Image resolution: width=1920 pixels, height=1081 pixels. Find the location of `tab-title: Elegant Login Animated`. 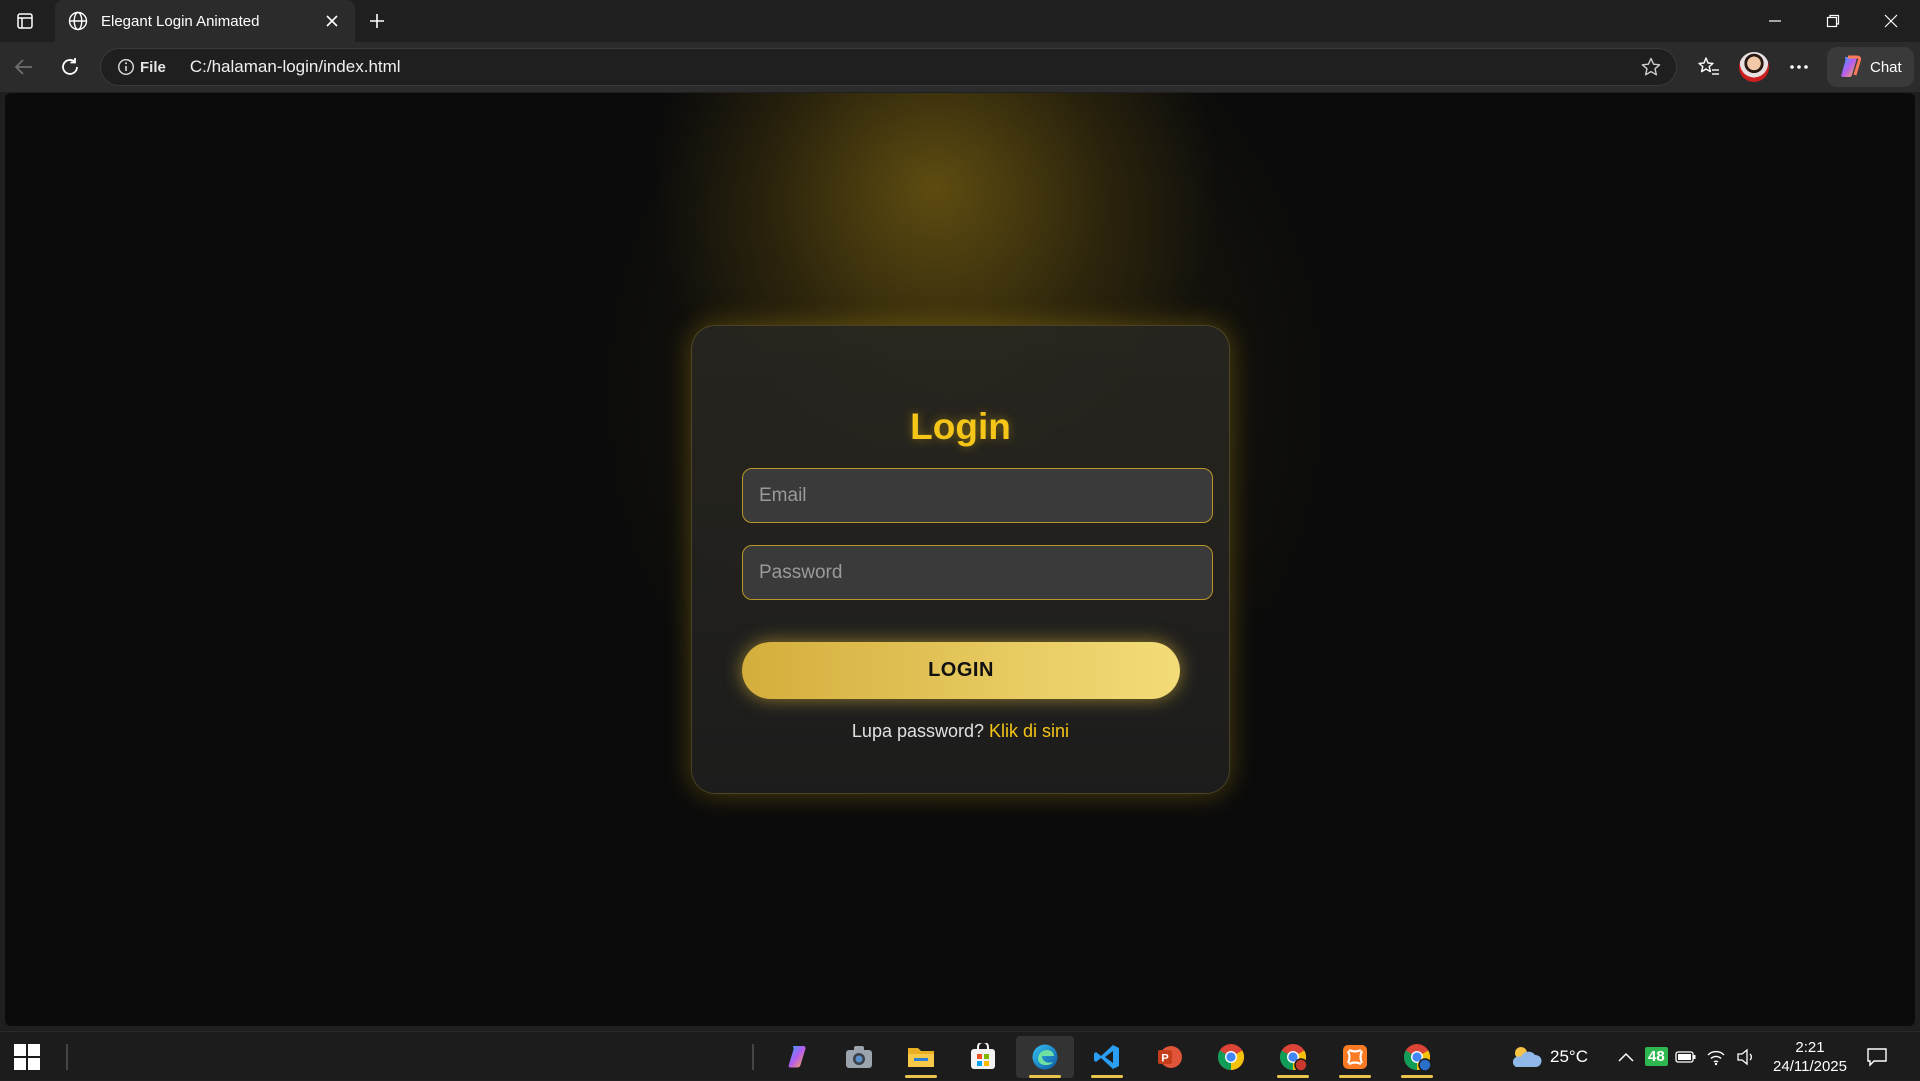

tab-title: Elegant Login Animated is located at coordinates (180, 21).